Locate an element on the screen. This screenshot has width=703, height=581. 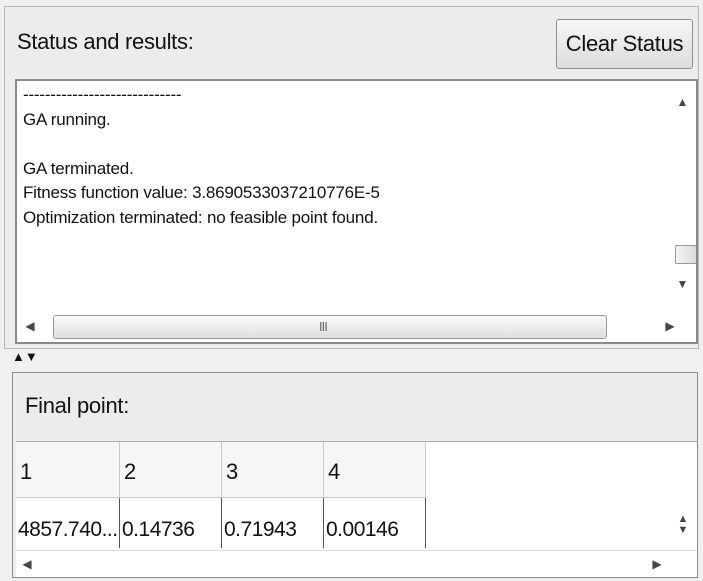
grip-icon: III is located at coordinates (323, 326).